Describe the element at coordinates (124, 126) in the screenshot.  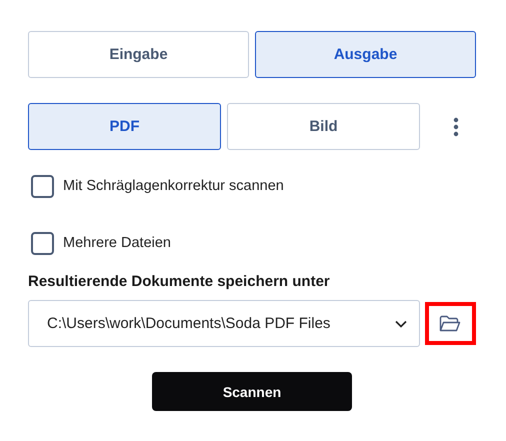
I see `format-tab: PDF` at that location.